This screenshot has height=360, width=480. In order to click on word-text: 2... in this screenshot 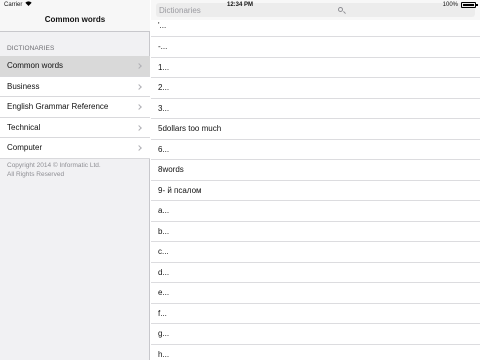, I will do `click(164, 87)`.